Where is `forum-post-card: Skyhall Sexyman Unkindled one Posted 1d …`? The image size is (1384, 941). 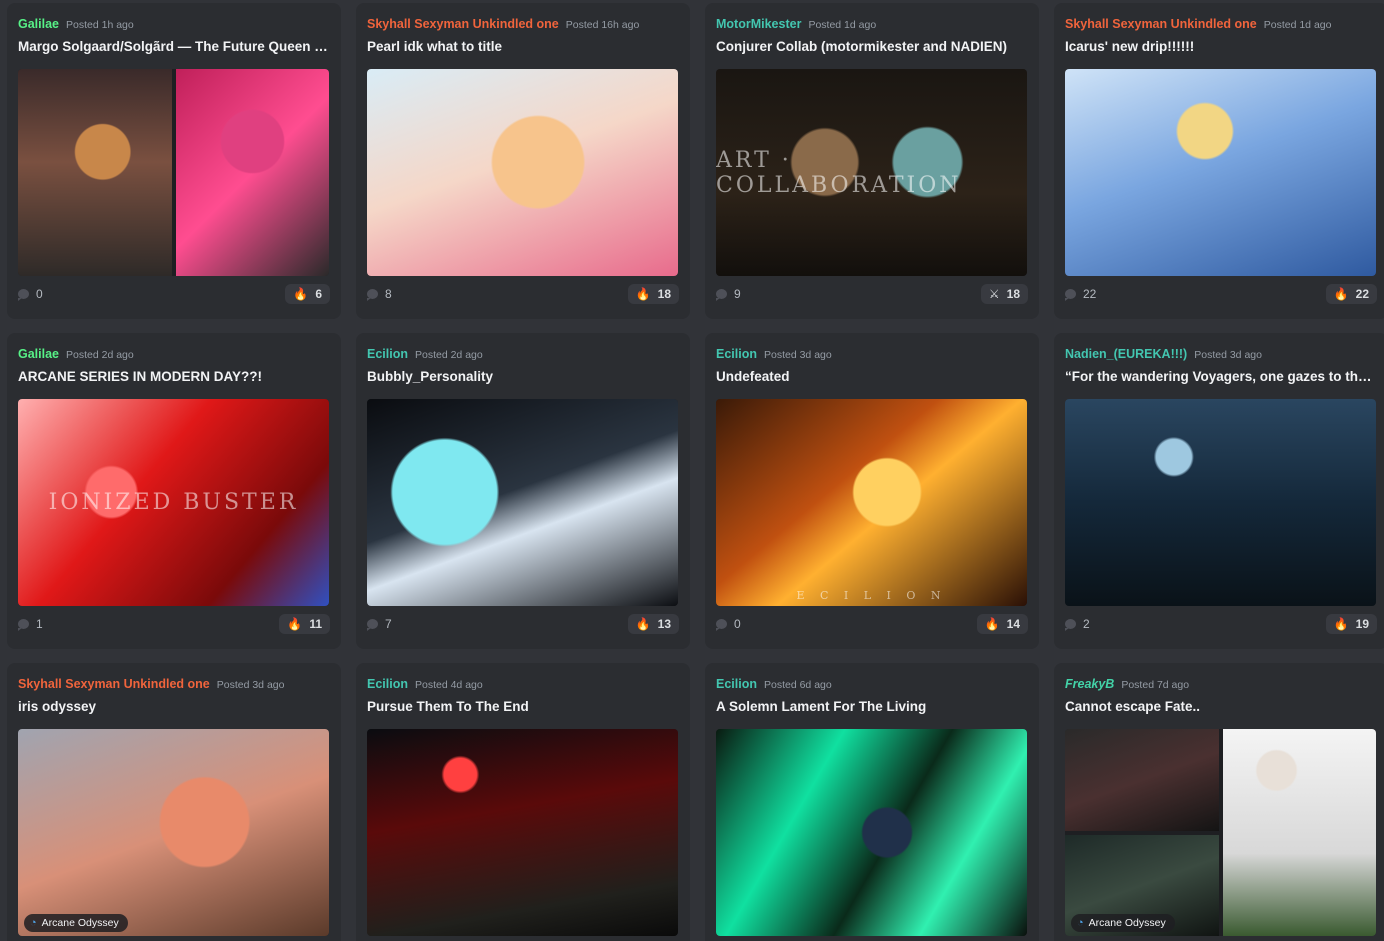 forum-post-card: Skyhall Sexyman Unkindled one Posted 1d … is located at coordinates (1219, 161).